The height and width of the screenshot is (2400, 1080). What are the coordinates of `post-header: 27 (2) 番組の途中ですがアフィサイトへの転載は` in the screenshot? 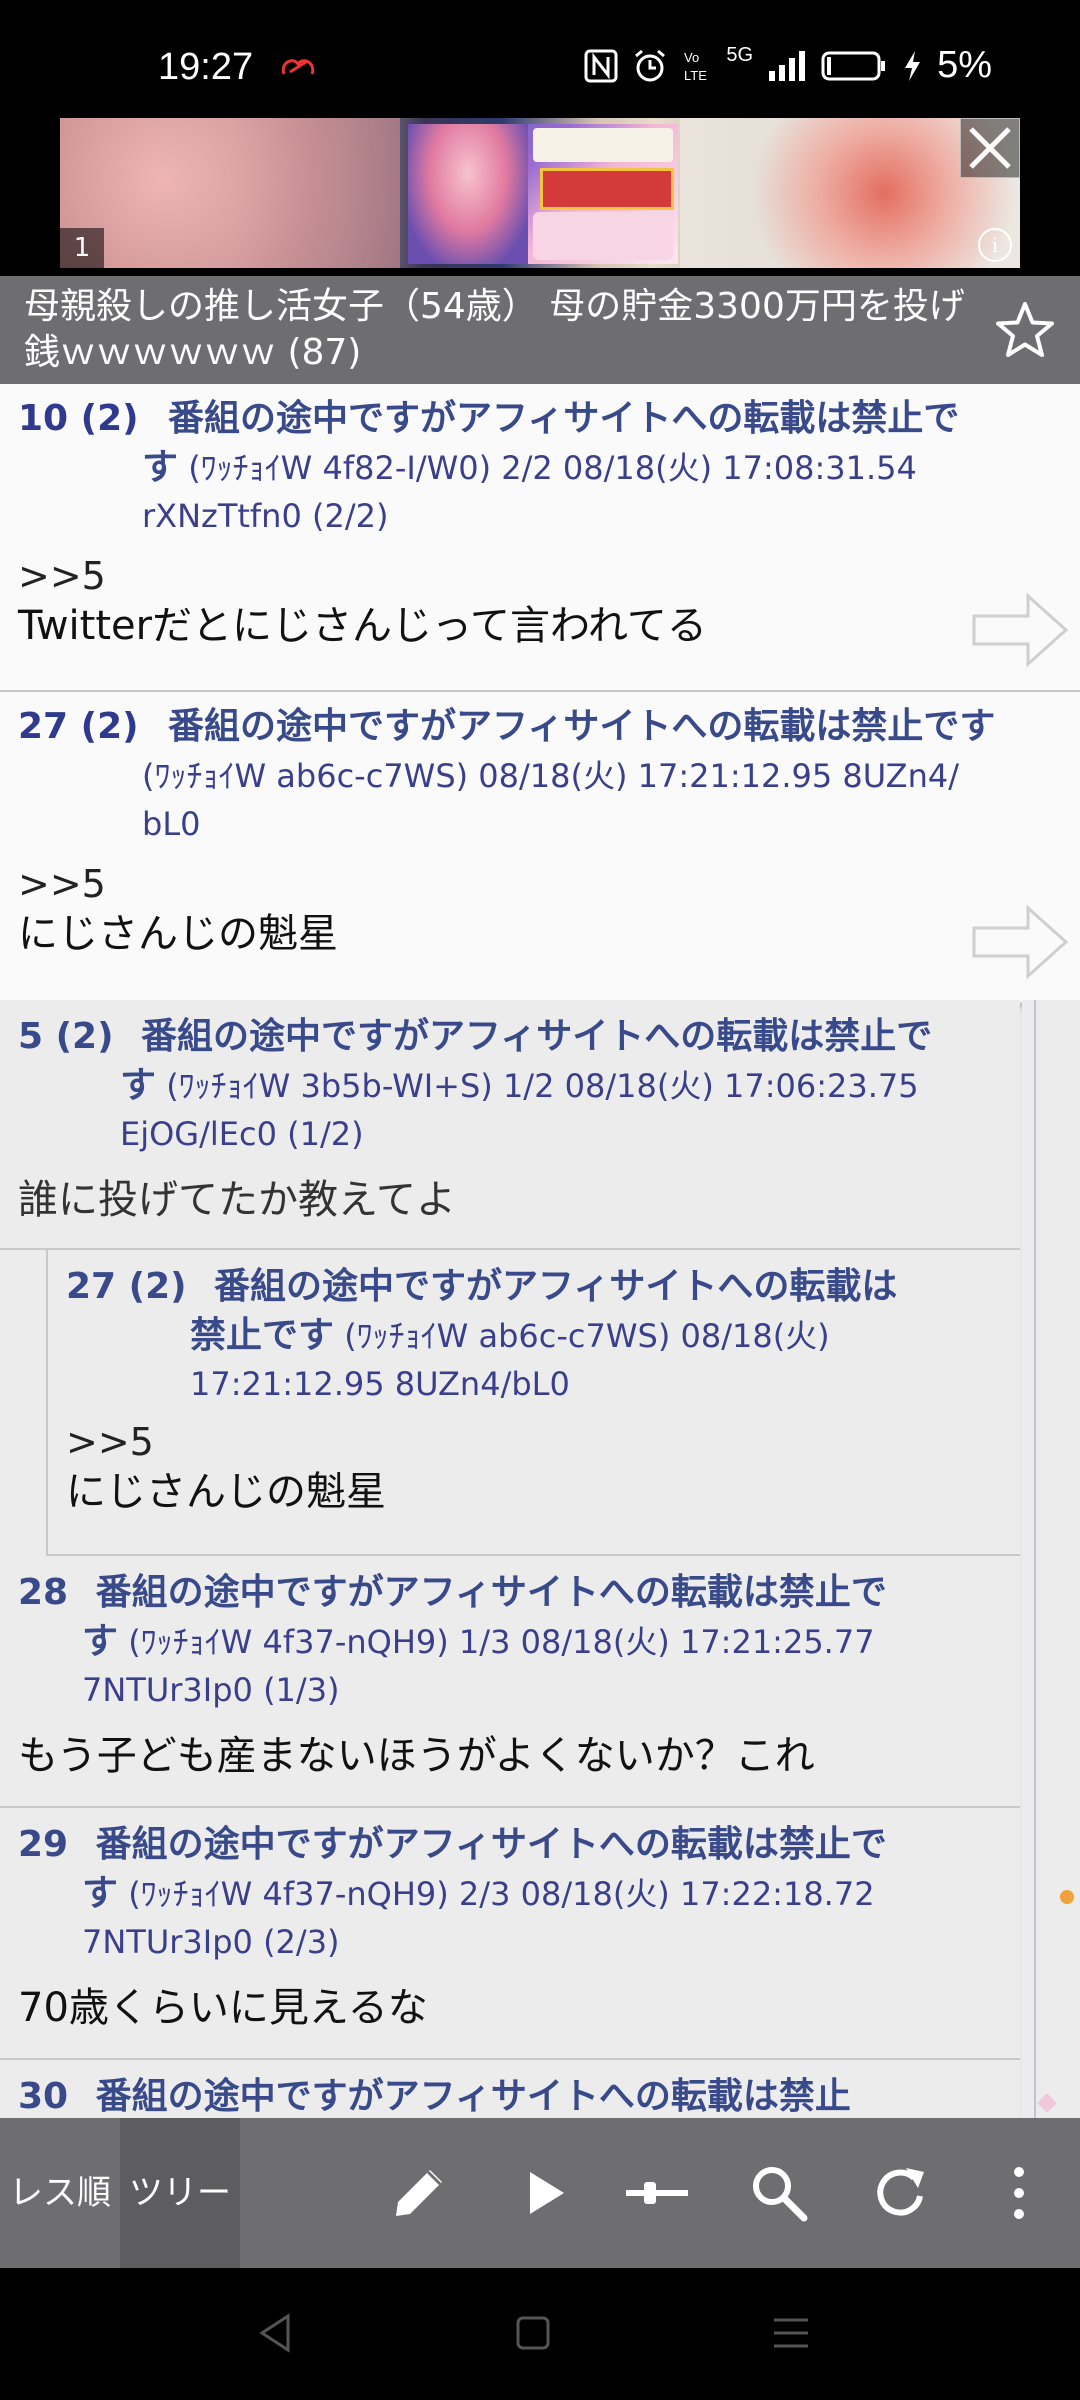 It's located at (534, 1287).